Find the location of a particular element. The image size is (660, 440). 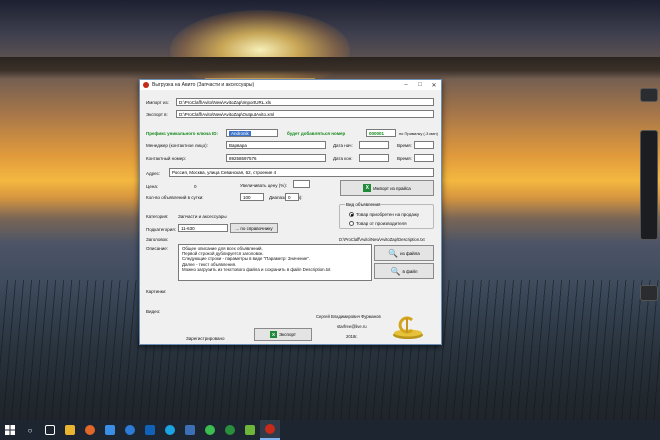

skype-button is located at coordinates (170, 430).